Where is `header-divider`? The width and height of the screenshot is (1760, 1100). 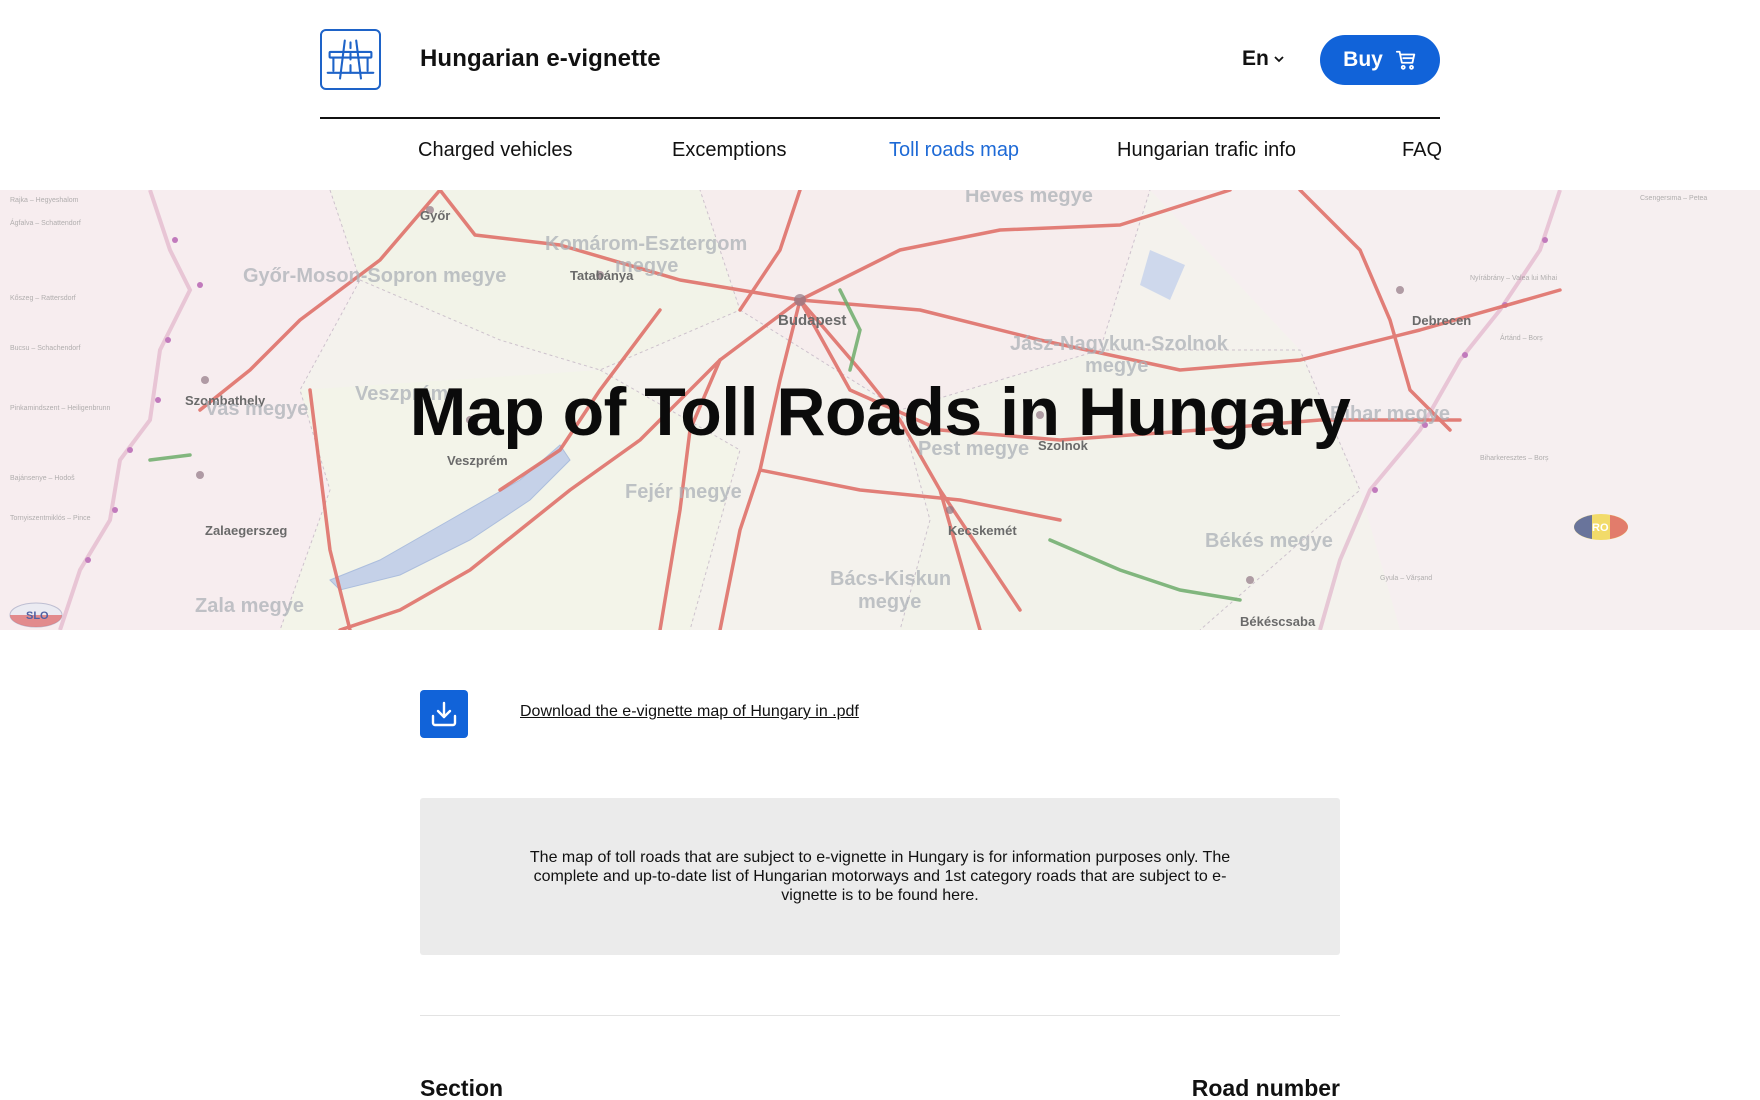 header-divider is located at coordinates (880, 118).